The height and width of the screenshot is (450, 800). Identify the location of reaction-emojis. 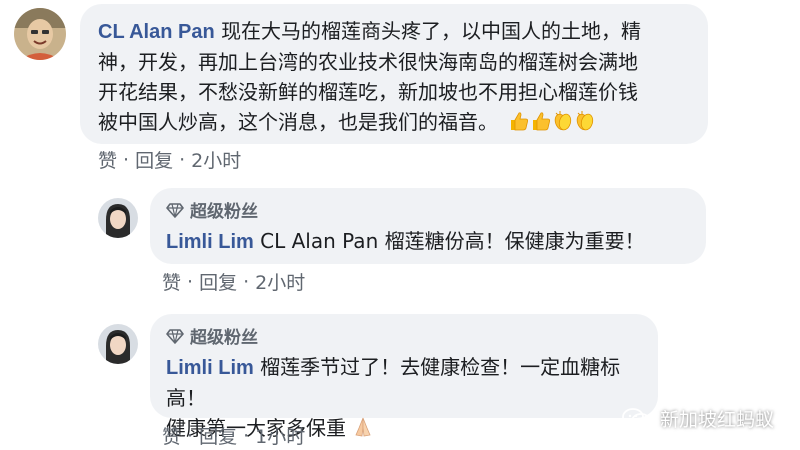
(552, 122).